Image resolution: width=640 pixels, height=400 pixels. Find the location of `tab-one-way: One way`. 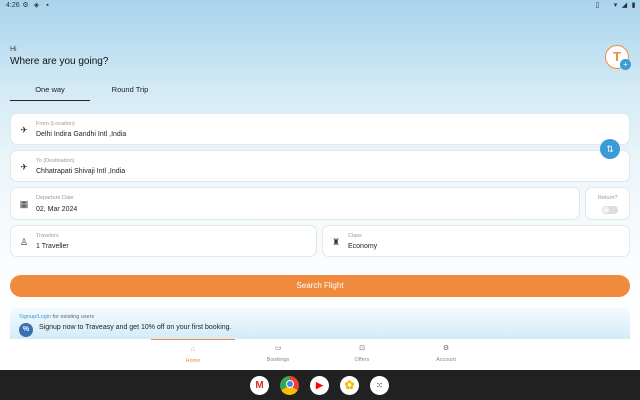

tab-one-way: One way is located at coordinates (50, 92).